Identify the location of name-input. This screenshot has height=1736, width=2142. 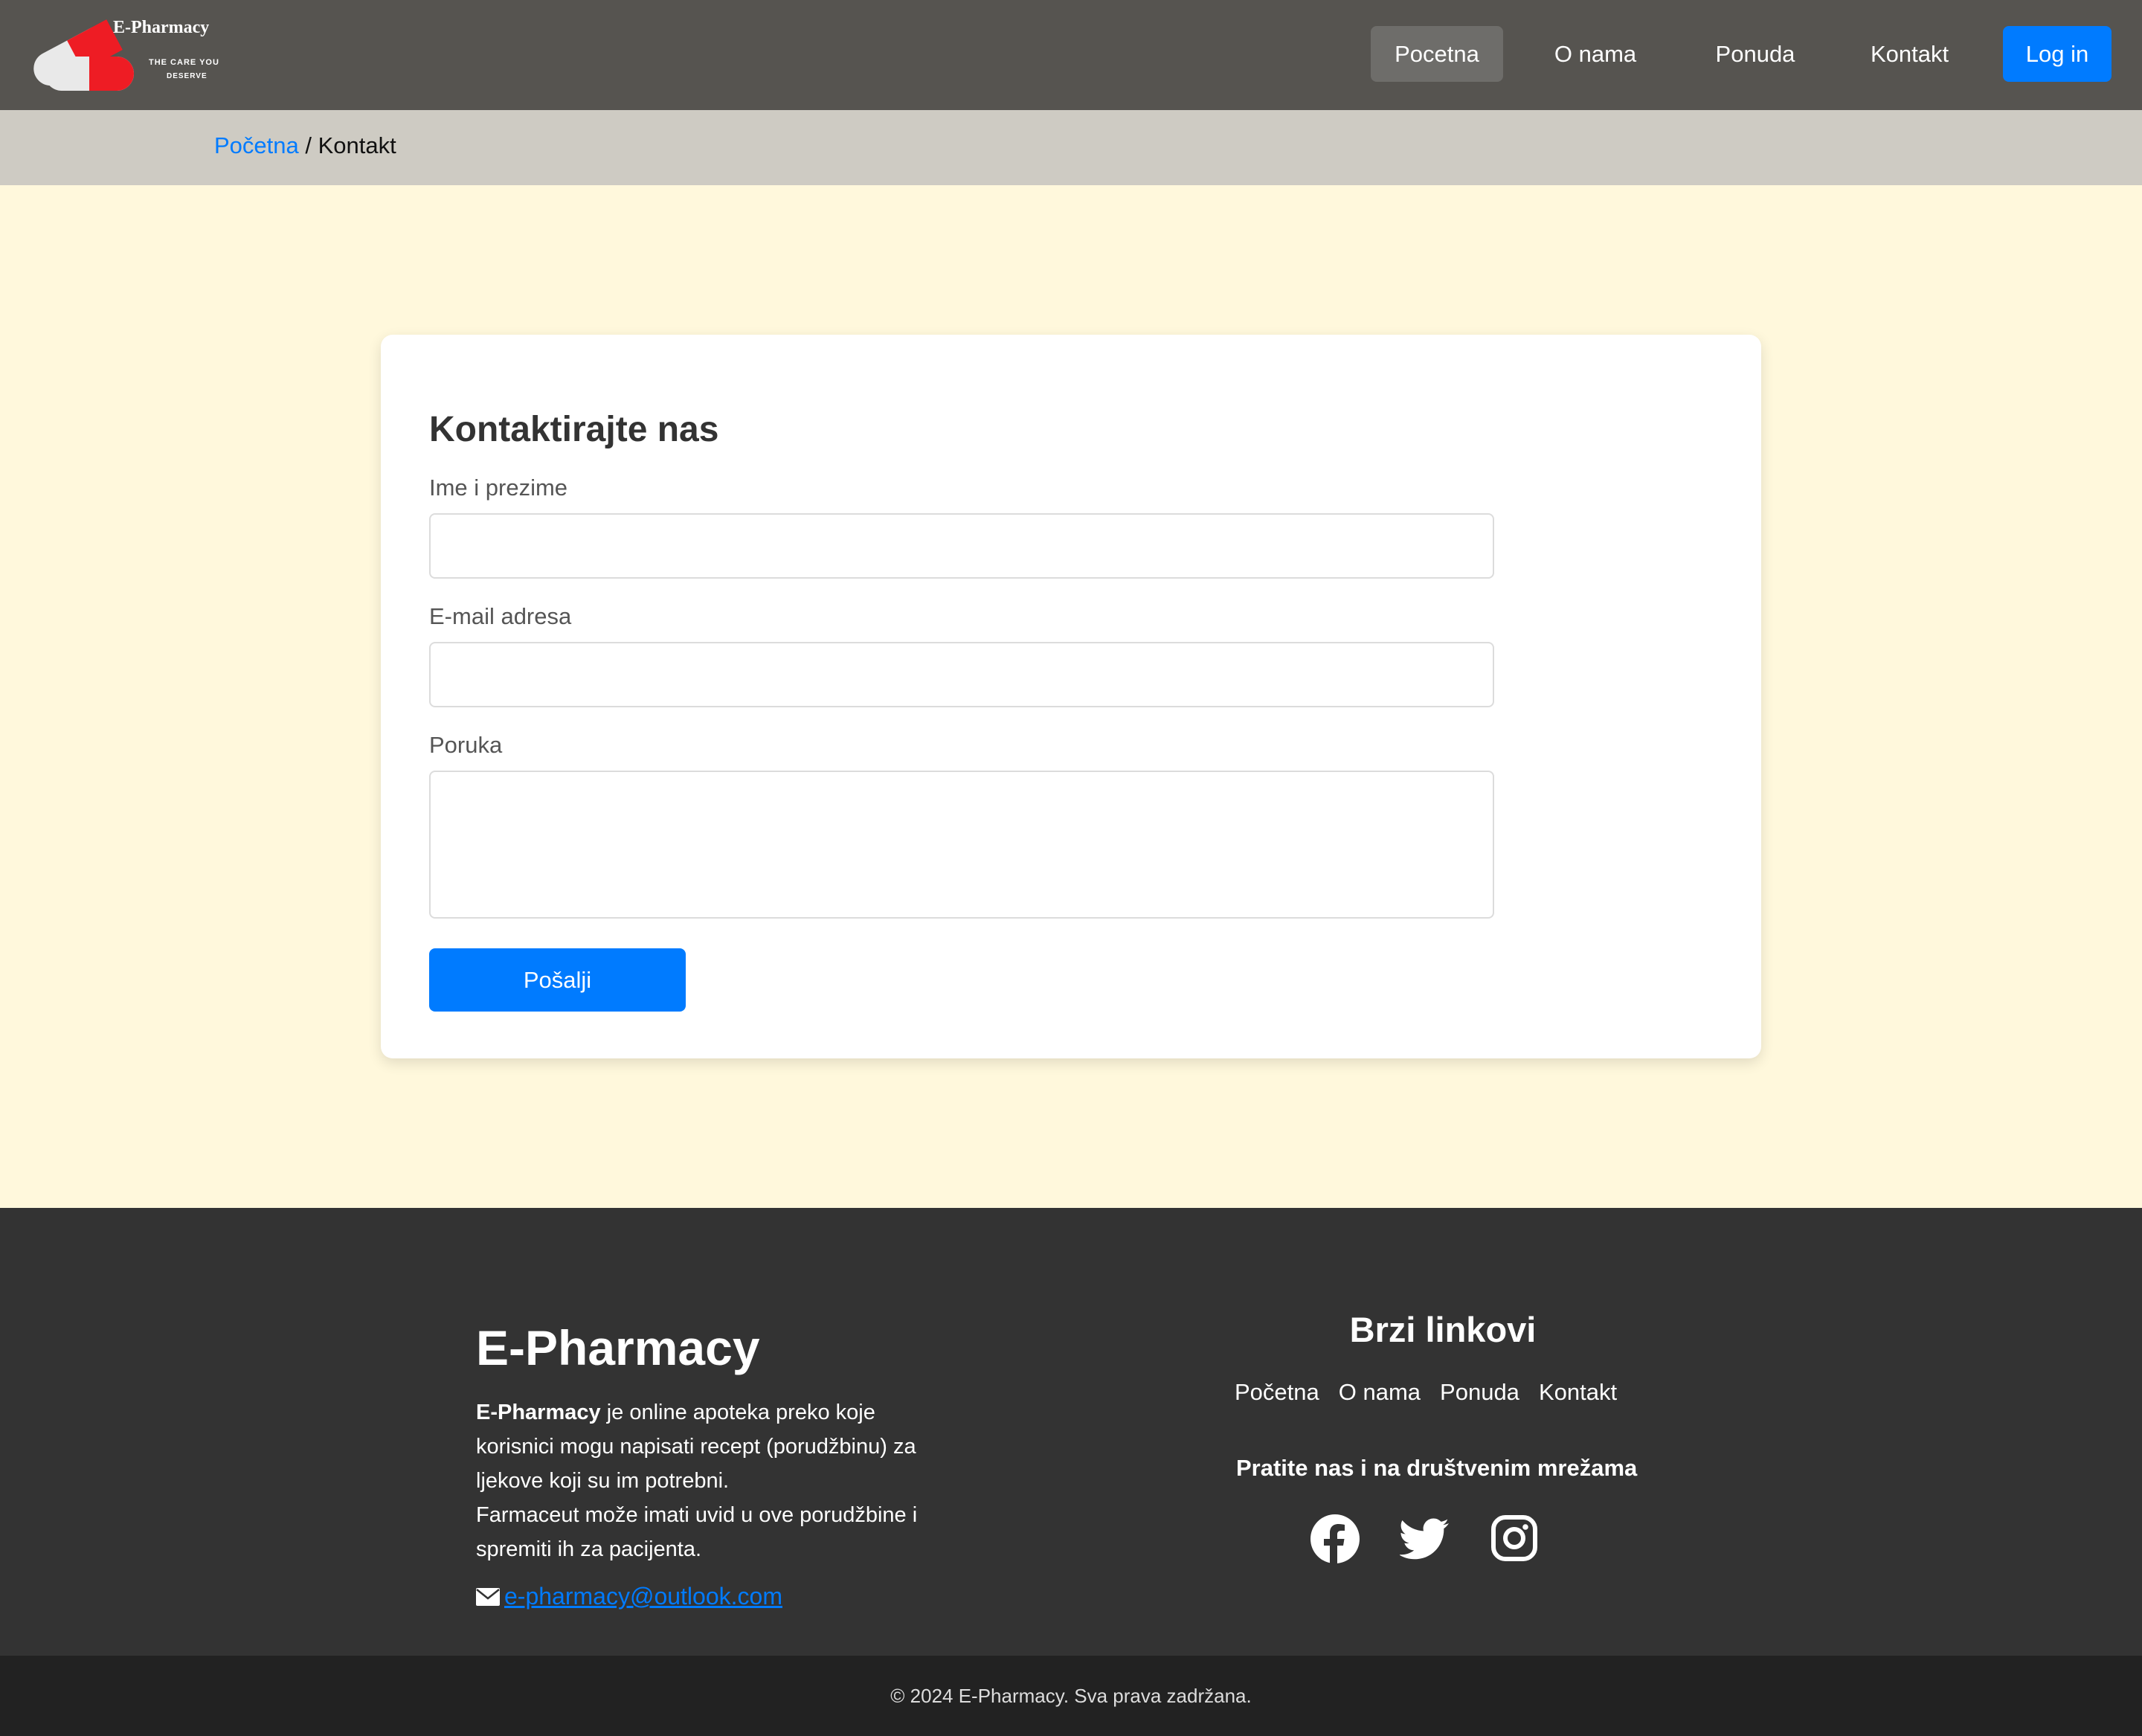
(961, 546).